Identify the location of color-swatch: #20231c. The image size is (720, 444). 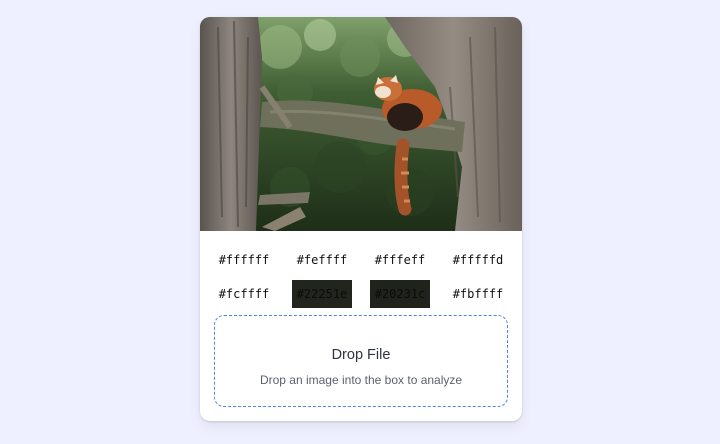
(400, 294).